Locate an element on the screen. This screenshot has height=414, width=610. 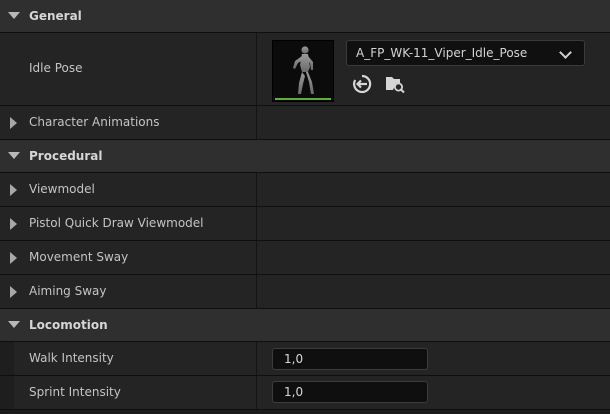
category-label: Procedural is located at coordinates (66, 156).